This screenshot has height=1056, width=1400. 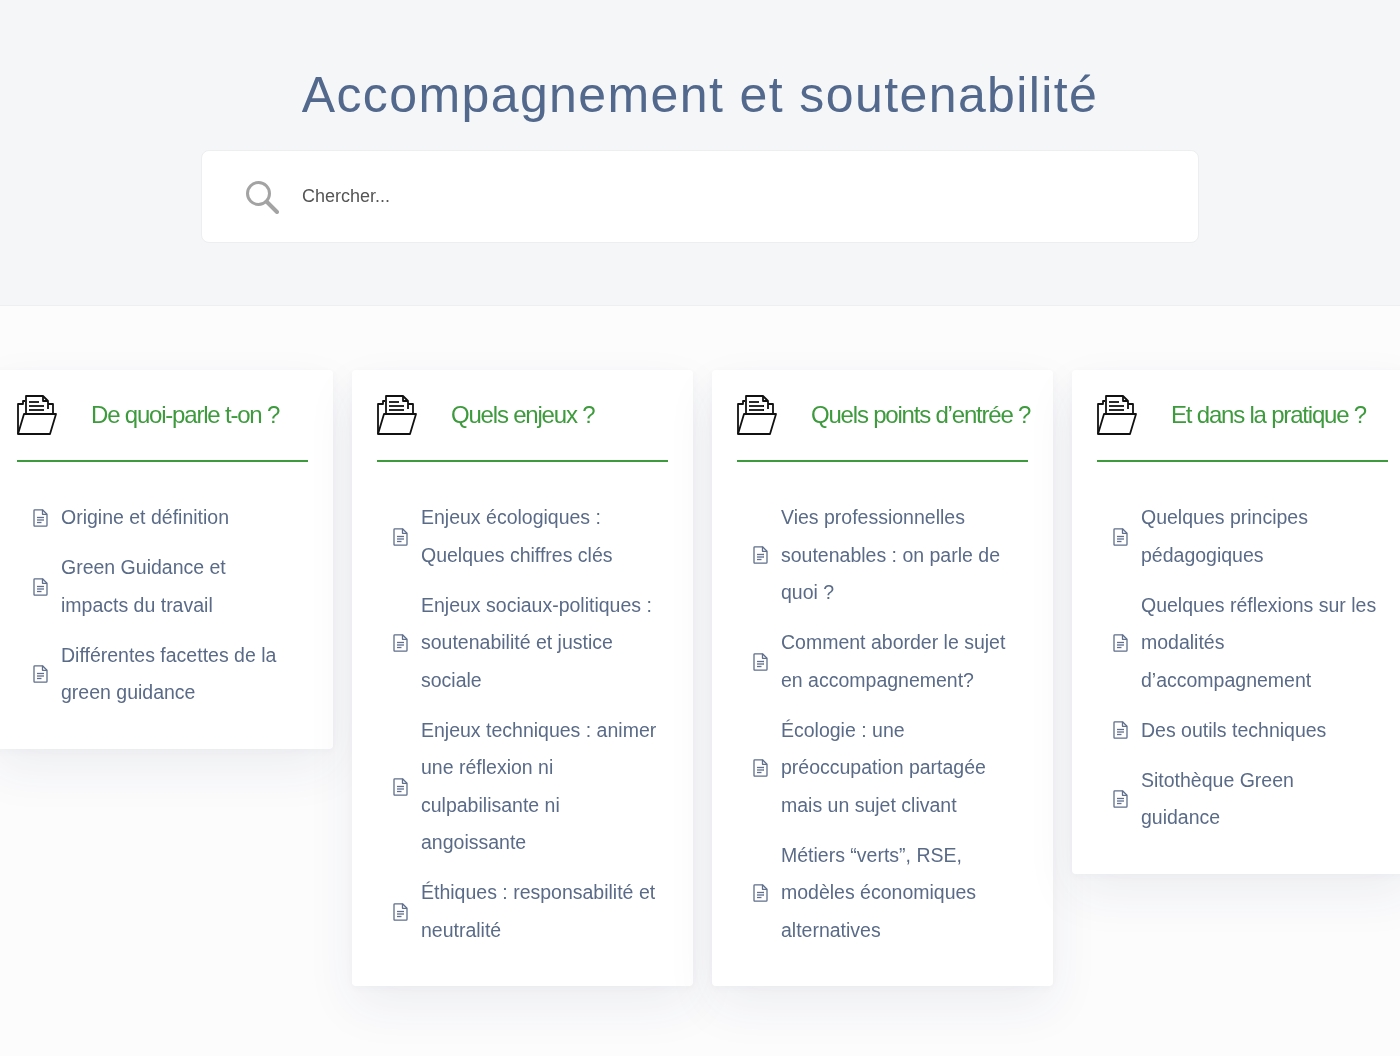 What do you see at coordinates (899, 892) in the screenshot?
I see `topic-link: Métiers “verts”, RSE, modèles économiques alternatives` at bounding box center [899, 892].